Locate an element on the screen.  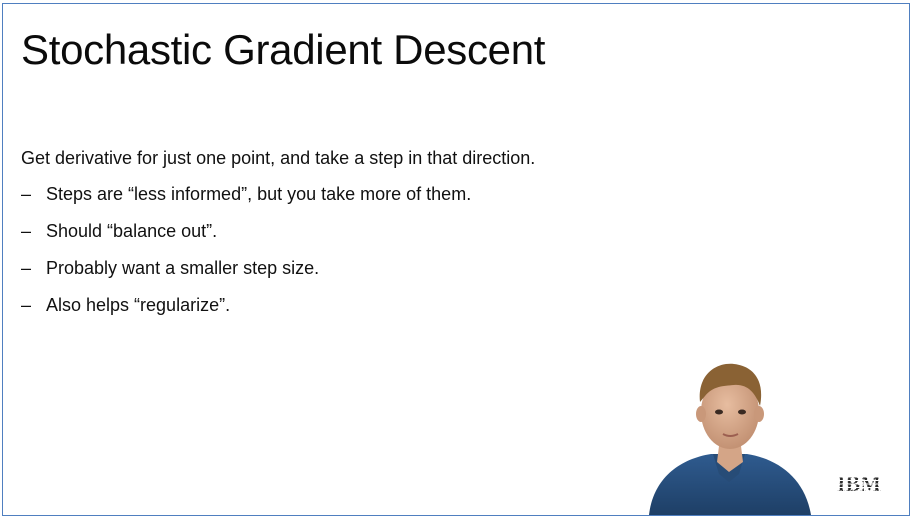
bullet-text: Probably want a smaller step size. is located at coordinates (183, 268).